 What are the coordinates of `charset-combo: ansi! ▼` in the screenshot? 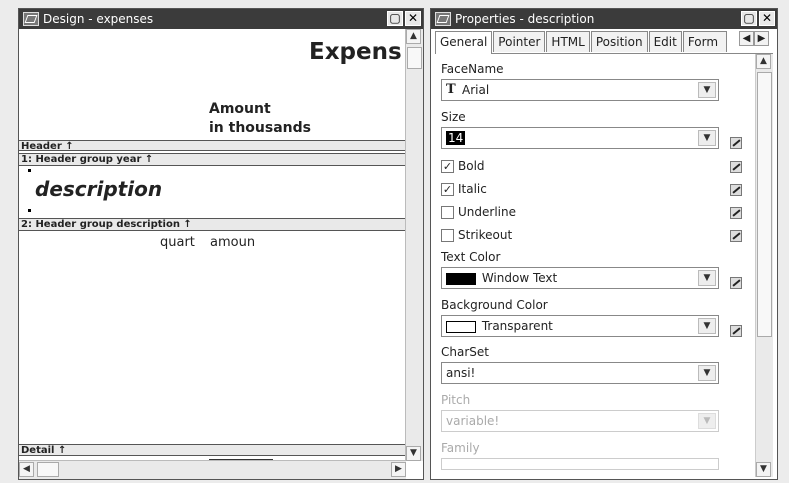 It's located at (580, 373).